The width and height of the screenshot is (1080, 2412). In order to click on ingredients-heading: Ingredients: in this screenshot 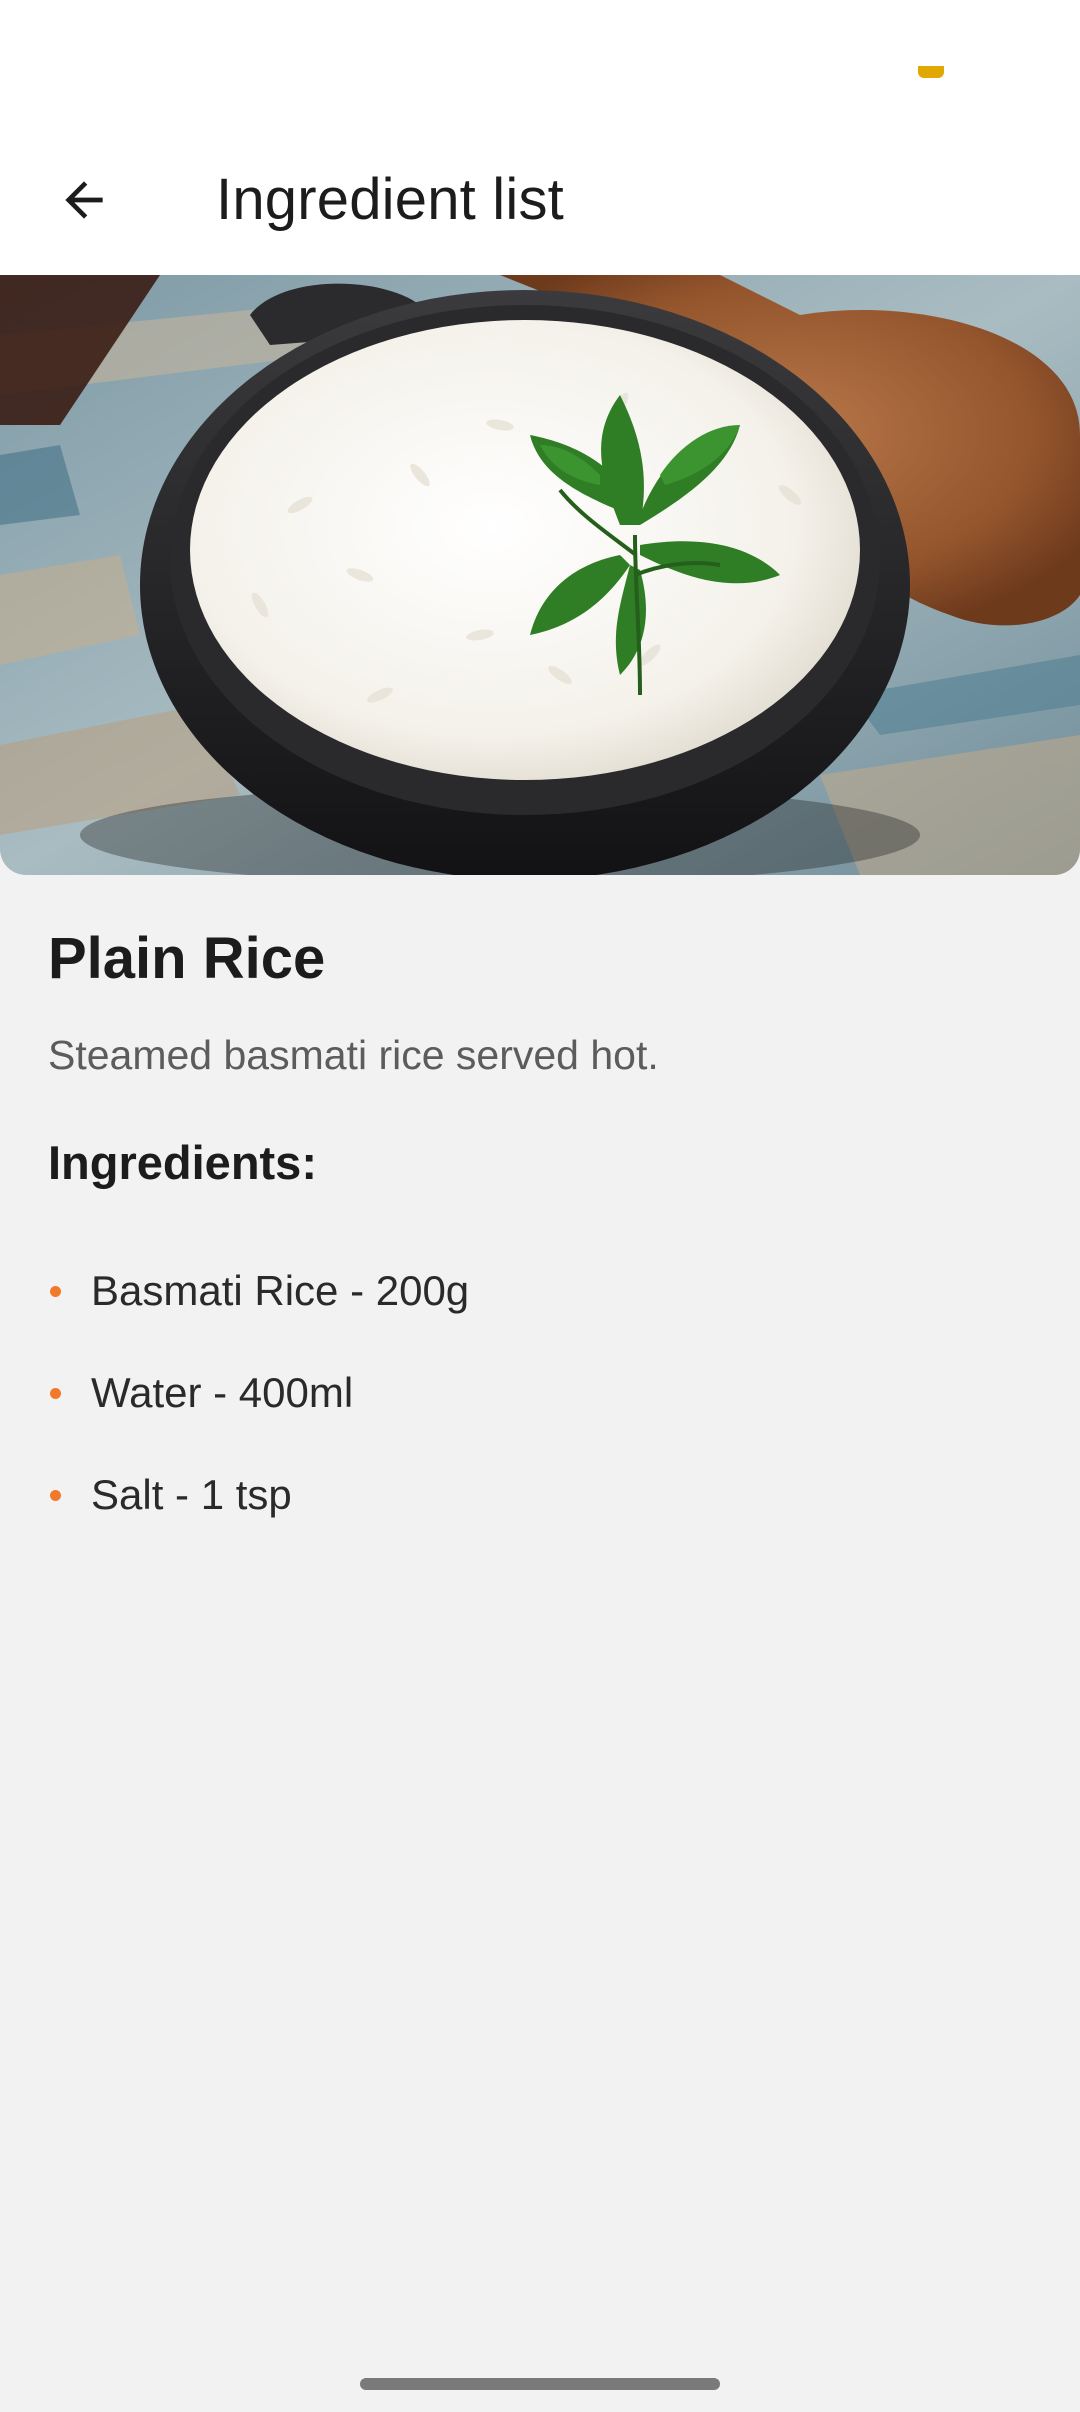, I will do `click(182, 1162)`.